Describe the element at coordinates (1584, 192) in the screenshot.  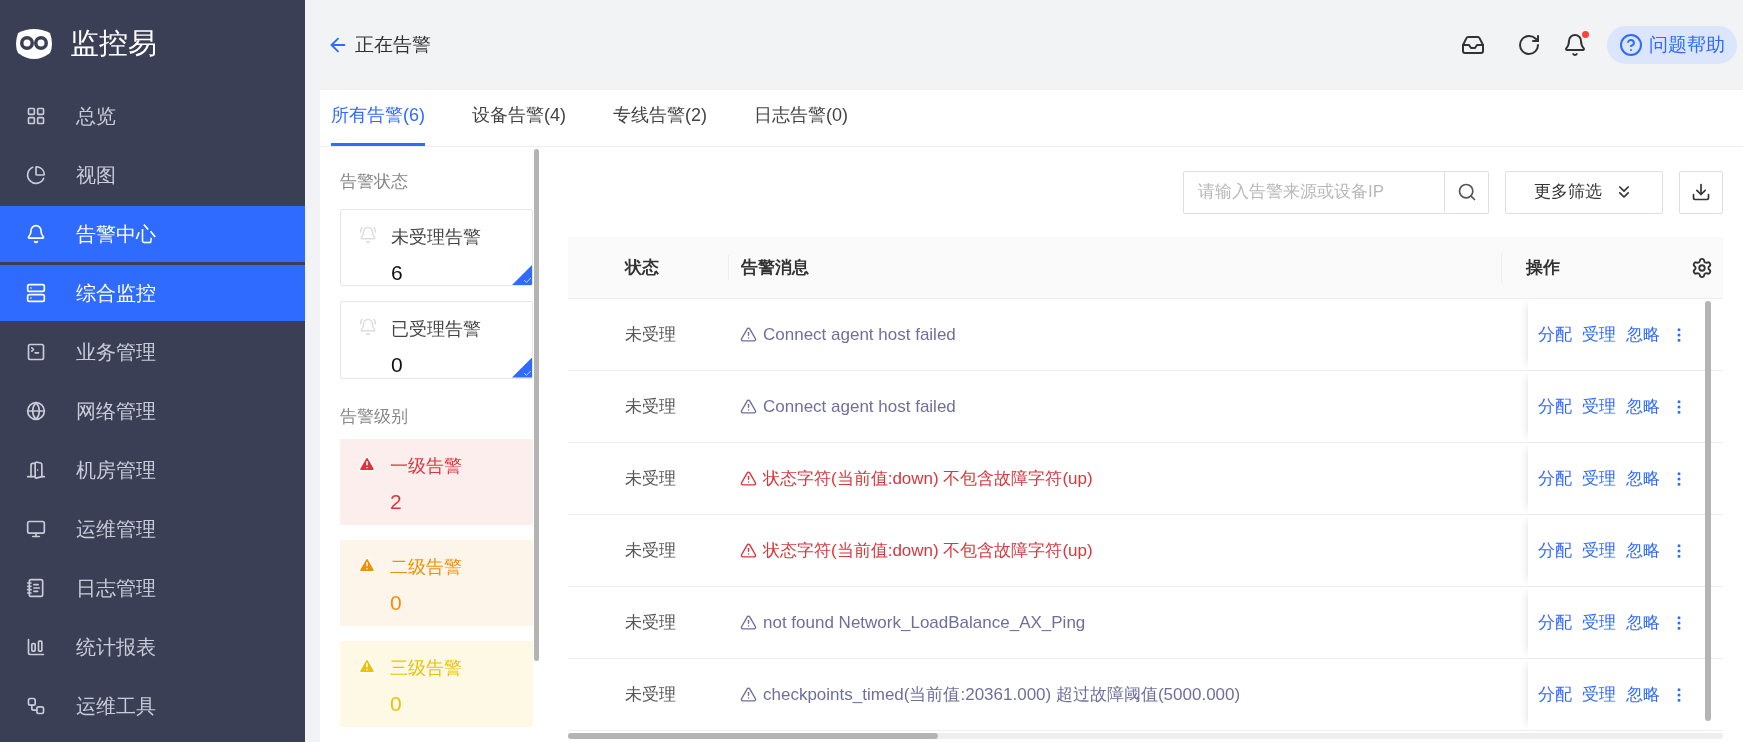
I see `more-filter-button: 更多筛选` at that location.